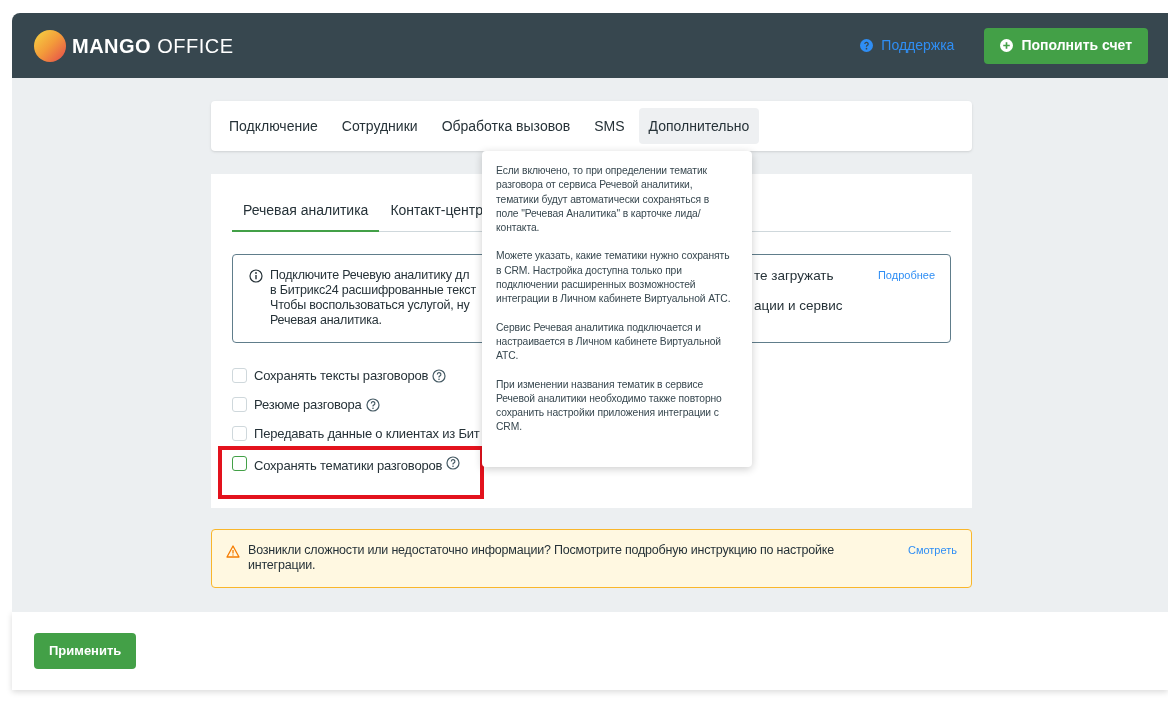 Image resolution: width=1168 pixels, height=703 pixels. I want to click on tooltip-text: Если включено, то при определении тематик разговора от сервиса Речевой аналитики, тематики будут автоматически сохраняться в поле "Речевая Аналитика" в карточке лида/ контакта., so click(603, 200).